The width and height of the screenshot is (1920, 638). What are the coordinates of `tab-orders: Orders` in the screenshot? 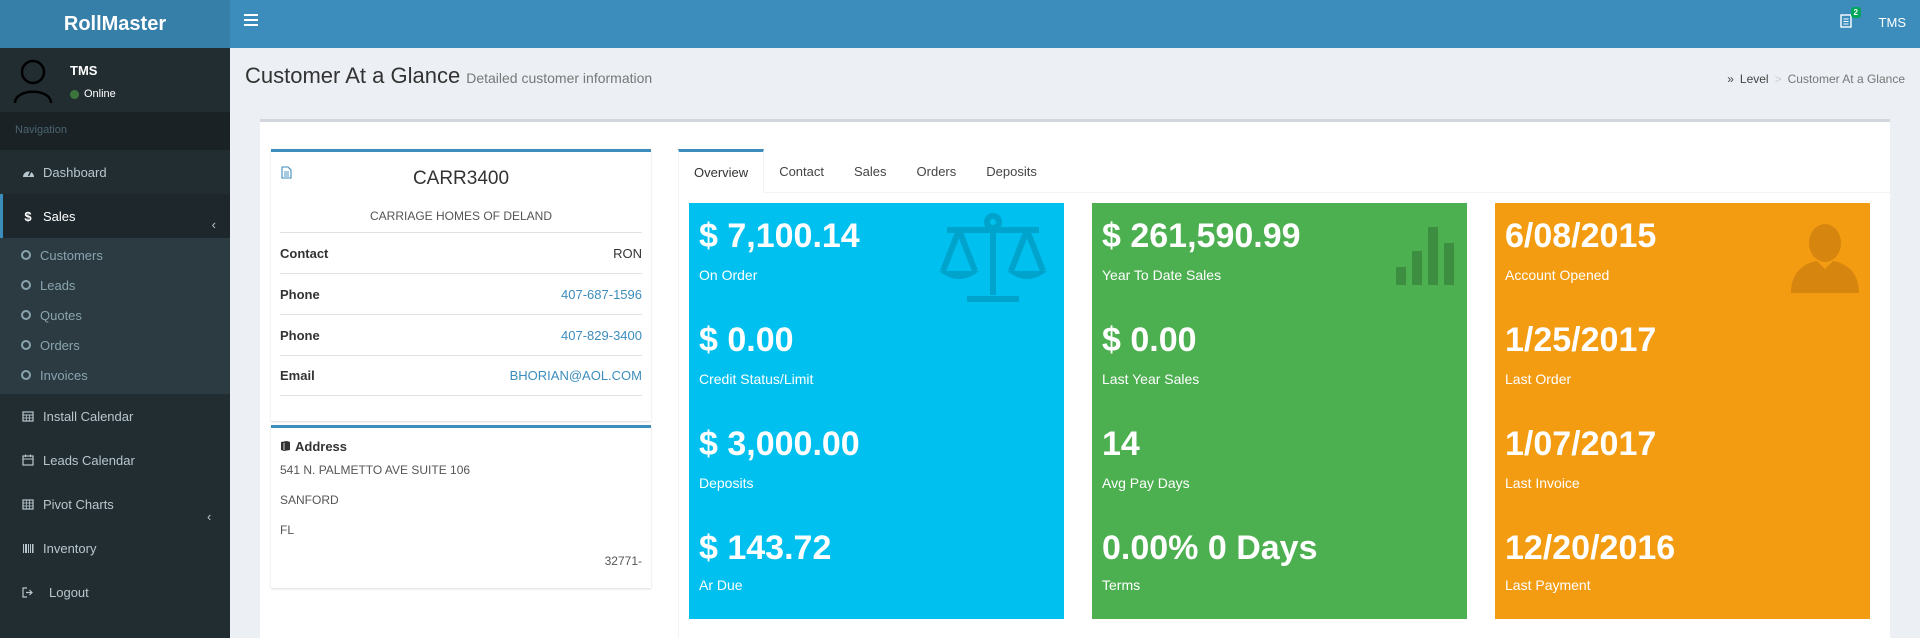 It's located at (937, 171).